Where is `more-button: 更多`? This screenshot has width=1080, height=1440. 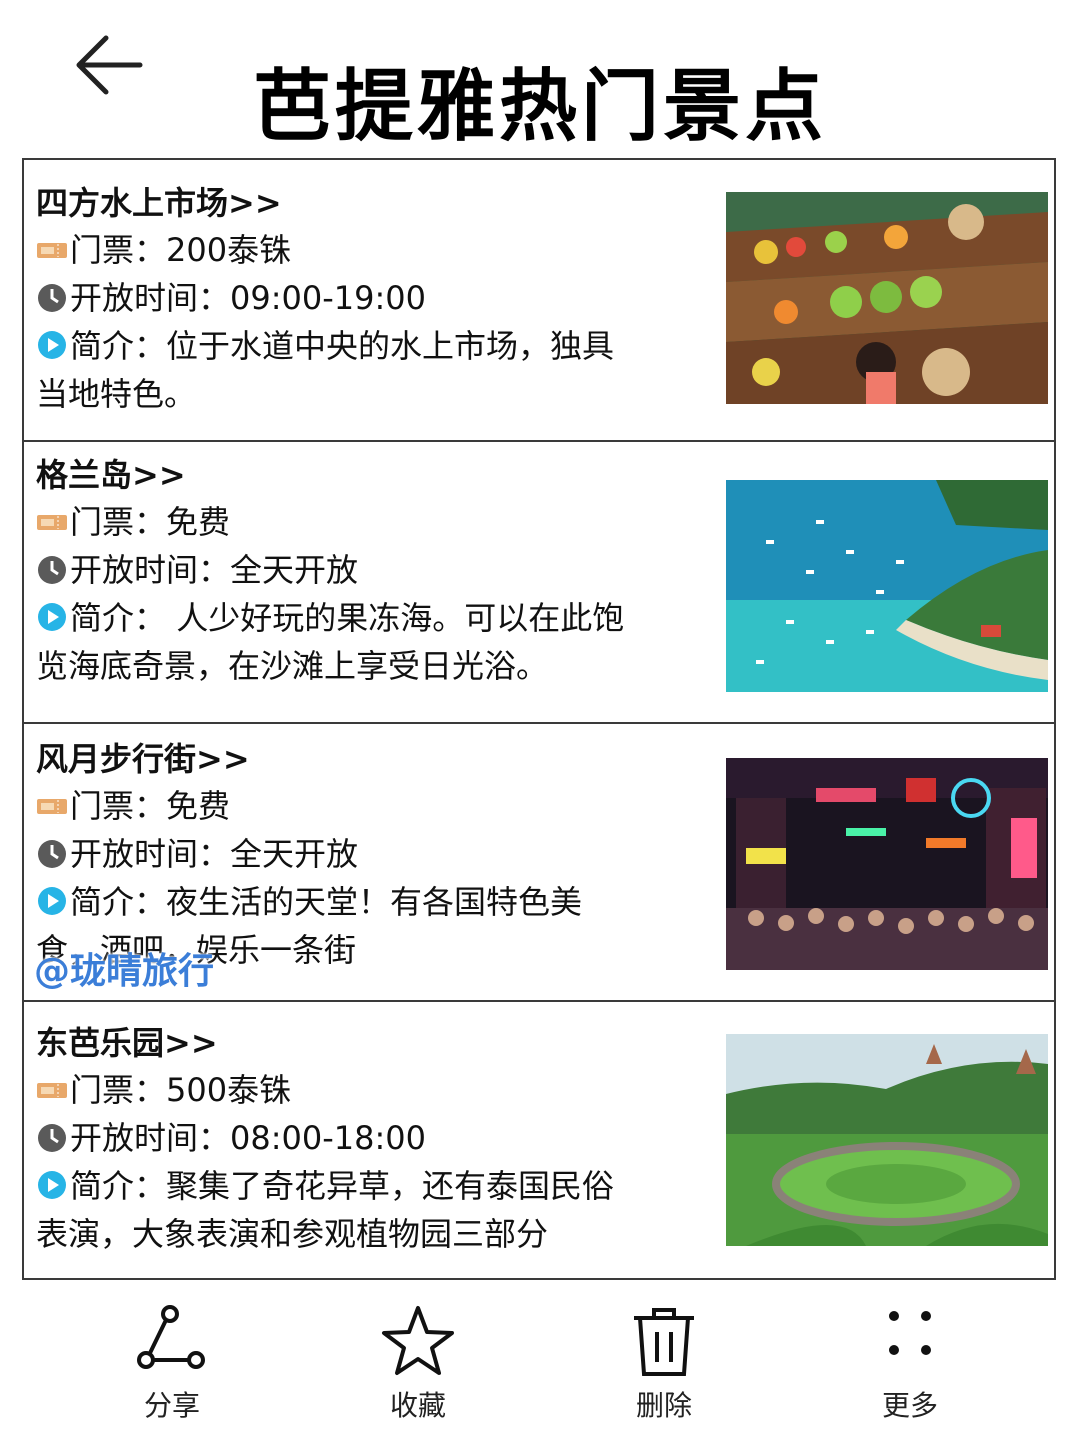 more-button: 更多 is located at coordinates (910, 1363).